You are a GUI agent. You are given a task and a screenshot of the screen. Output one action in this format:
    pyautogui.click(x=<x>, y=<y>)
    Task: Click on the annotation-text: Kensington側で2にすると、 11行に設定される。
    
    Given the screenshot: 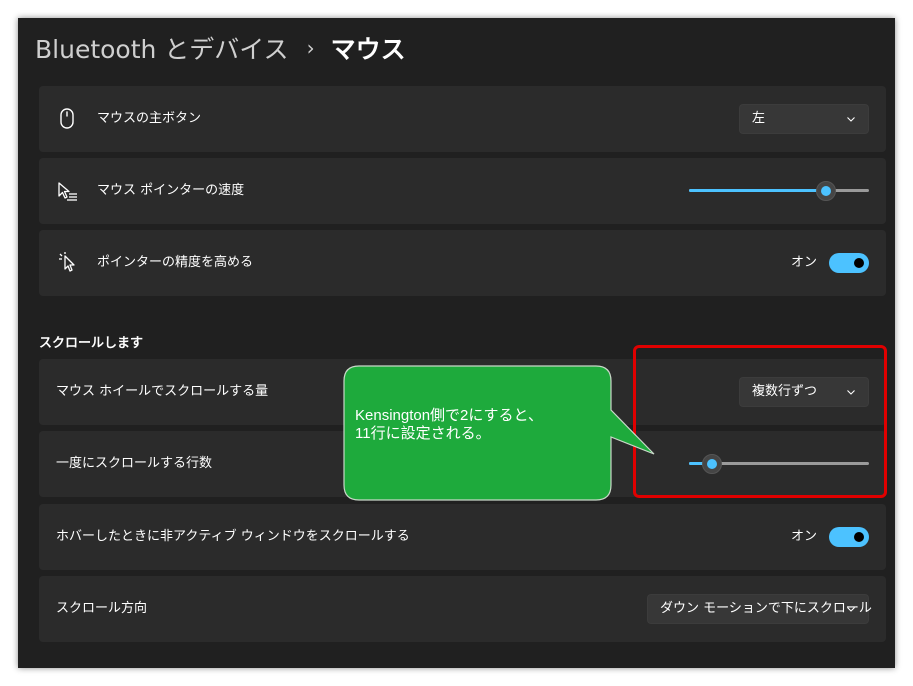 What is the action you would take?
    pyautogui.click(x=449, y=425)
    